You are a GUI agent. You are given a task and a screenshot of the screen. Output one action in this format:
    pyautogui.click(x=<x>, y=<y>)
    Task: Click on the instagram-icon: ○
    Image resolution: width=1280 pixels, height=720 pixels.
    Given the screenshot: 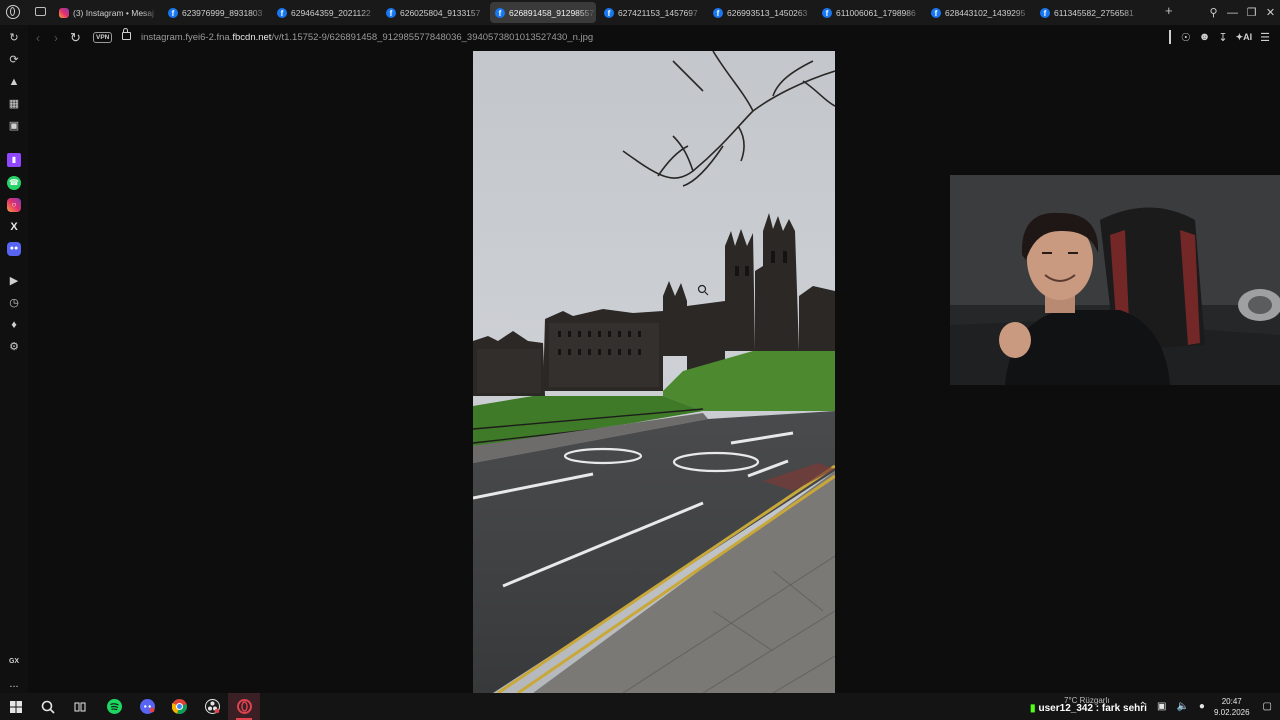 What is the action you would take?
    pyautogui.click(x=14, y=205)
    